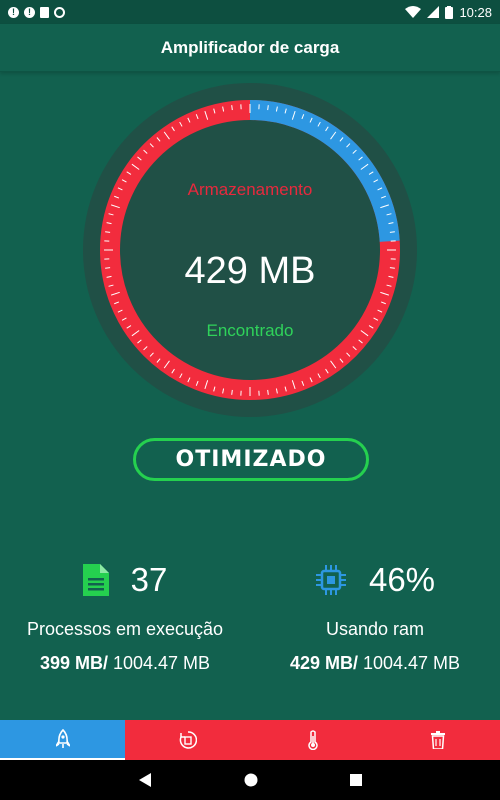 Image resolution: width=500 pixels, height=800 pixels. I want to click on chip-icon, so click(330, 580).